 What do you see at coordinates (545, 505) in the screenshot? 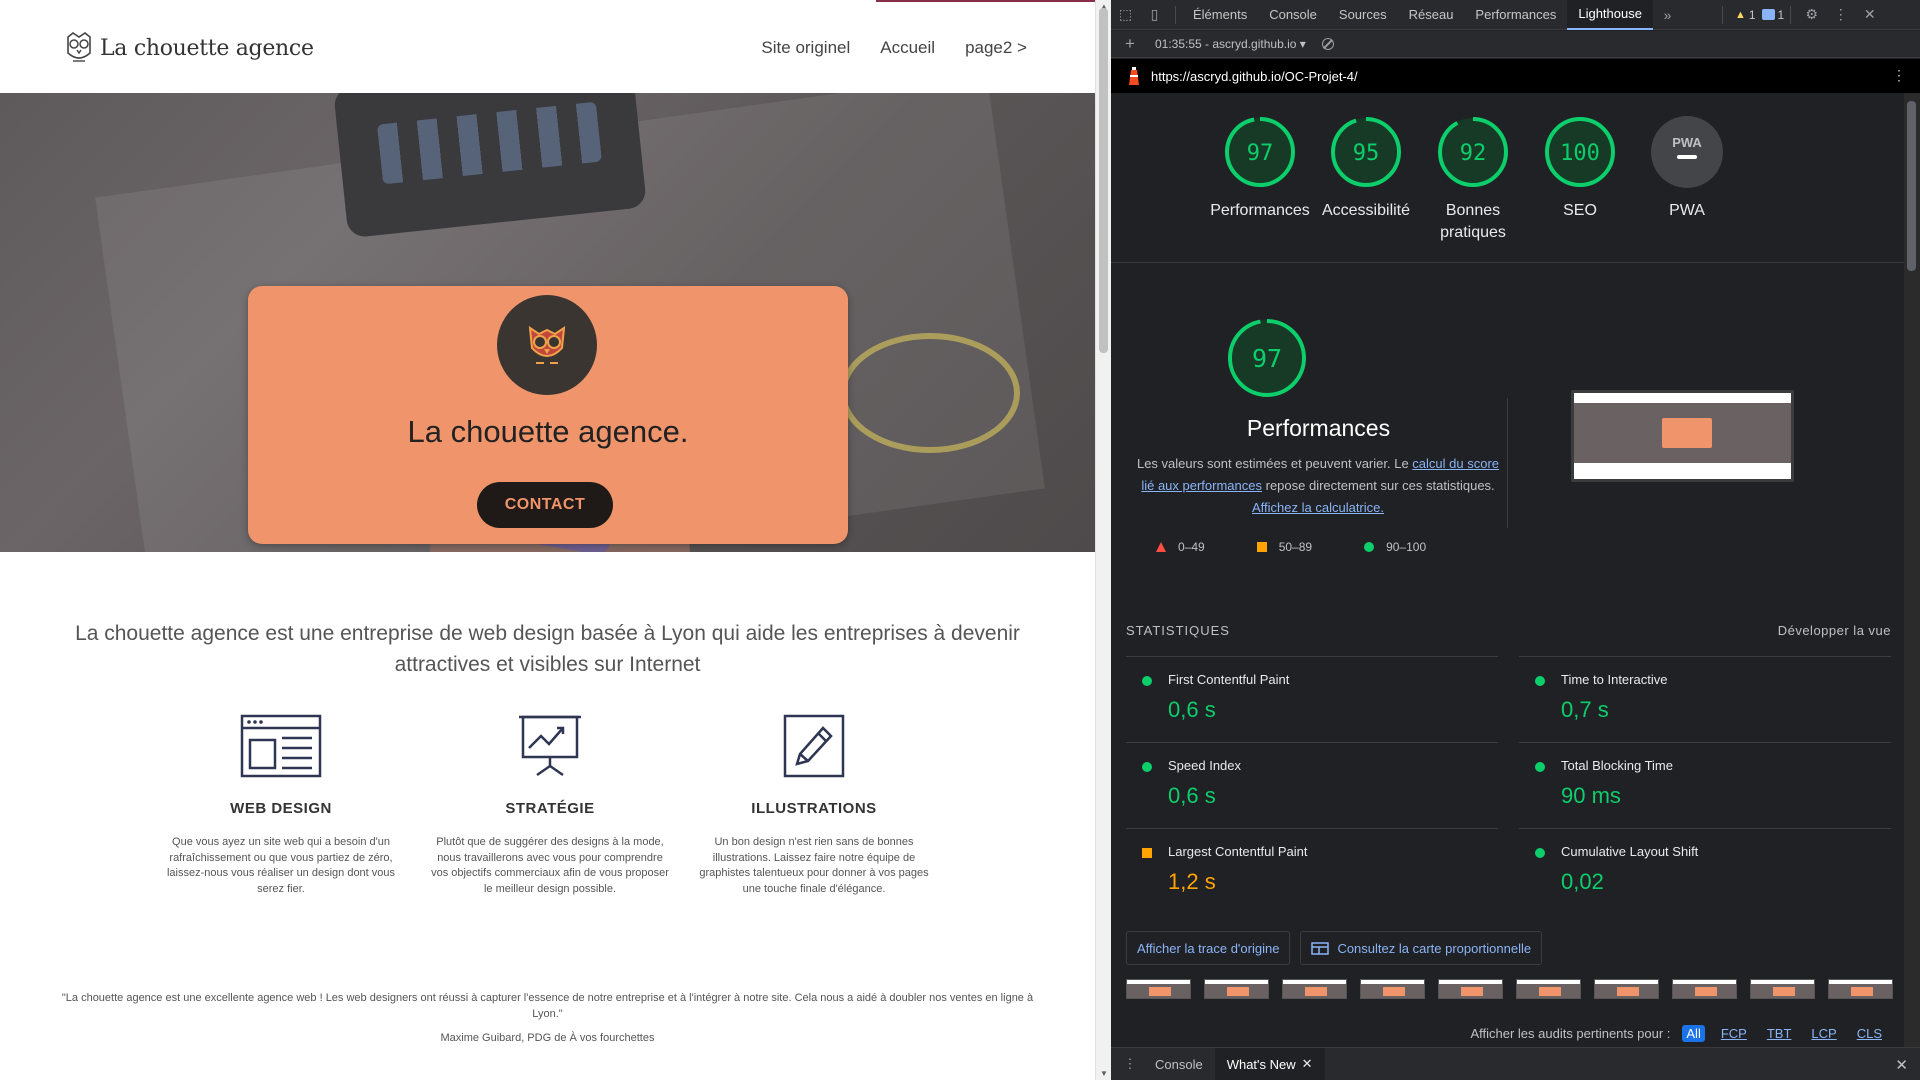
I see `contact-button: CONTACT` at bounding box center [545, 505].